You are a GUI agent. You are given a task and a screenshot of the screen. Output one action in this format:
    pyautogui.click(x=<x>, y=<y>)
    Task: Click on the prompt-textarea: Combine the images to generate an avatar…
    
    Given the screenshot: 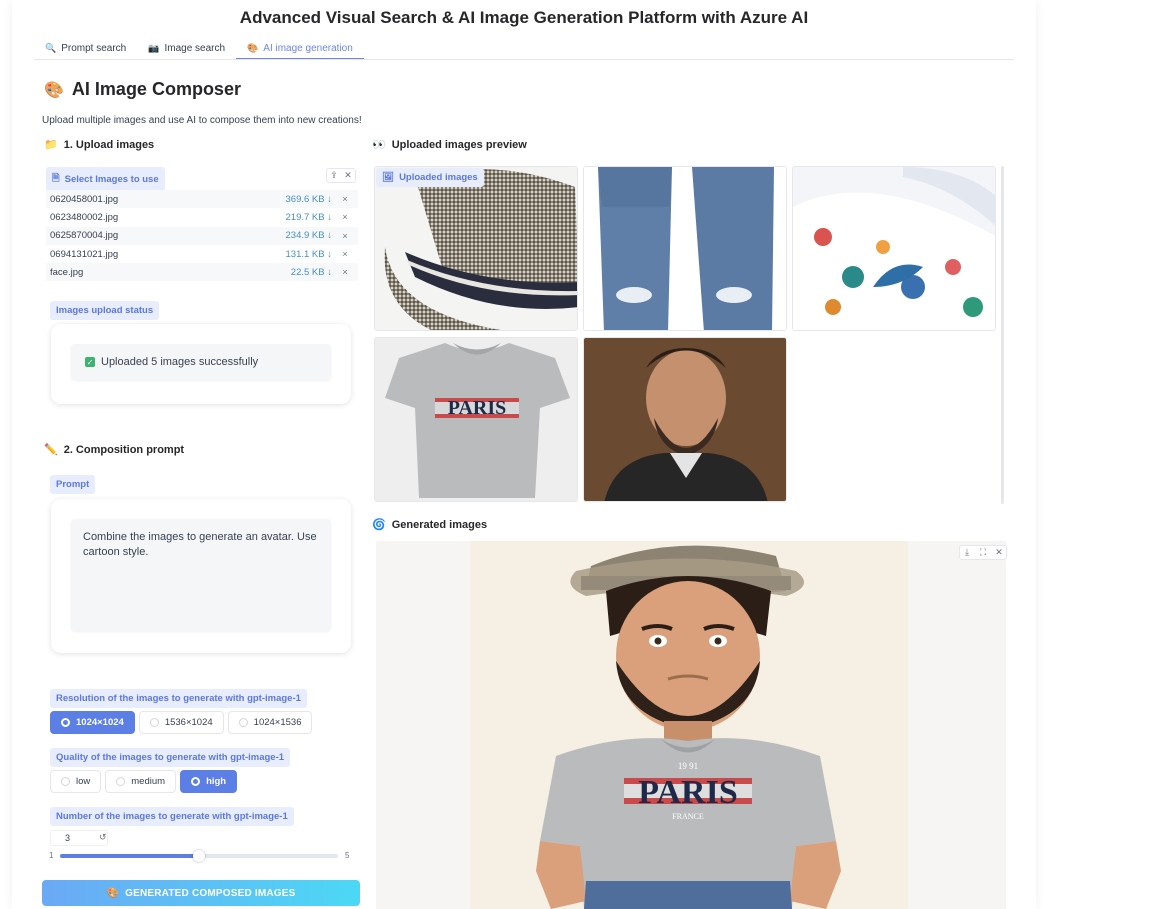 What is the action you would take?
    pyautogui.click(x=201, y=575)
    